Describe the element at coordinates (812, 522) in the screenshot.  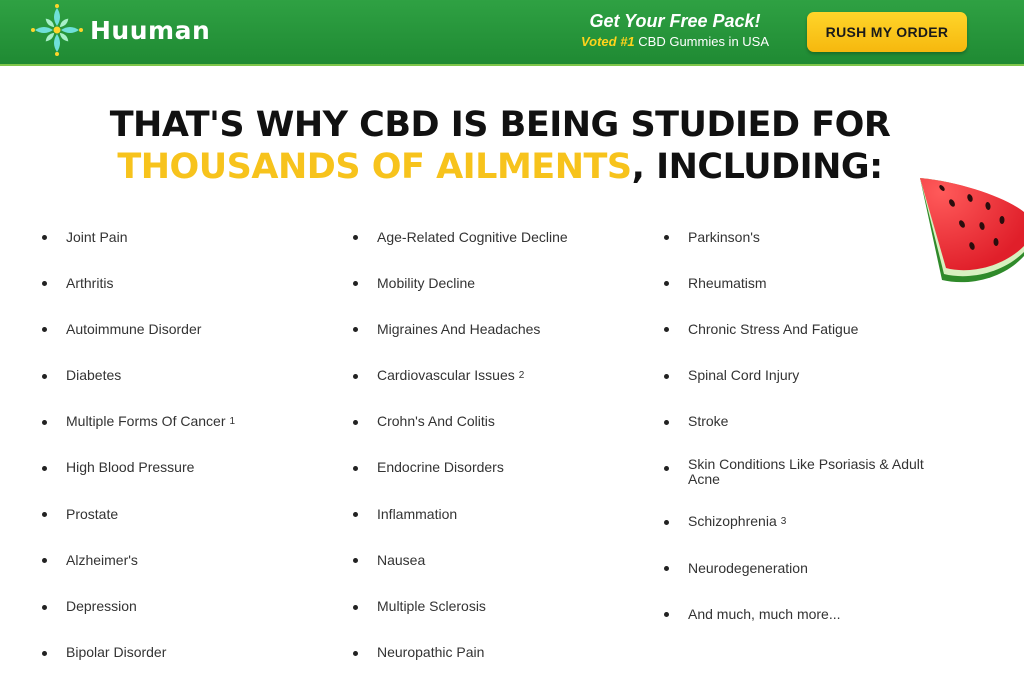
I see `list-item: Schizophrenia 3` at that location.